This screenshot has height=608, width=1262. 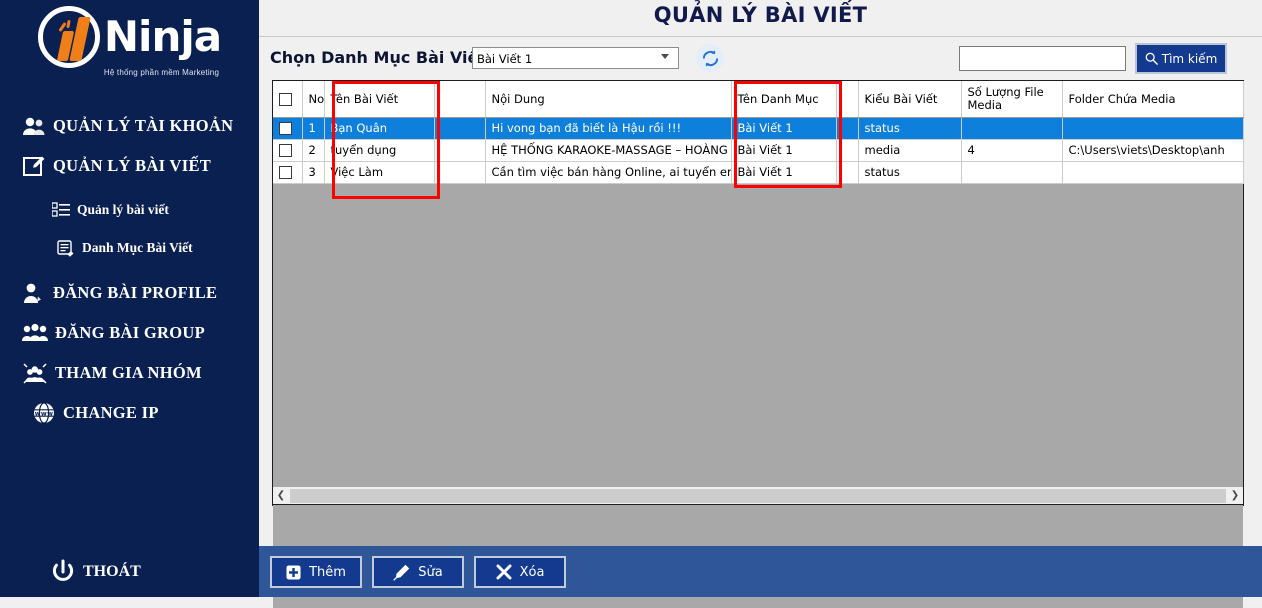 What do you see at coordinates (910, 150) in the screenshot?
I see `cell-kieu-bai-viet: media` at bounding box center [910, 150].